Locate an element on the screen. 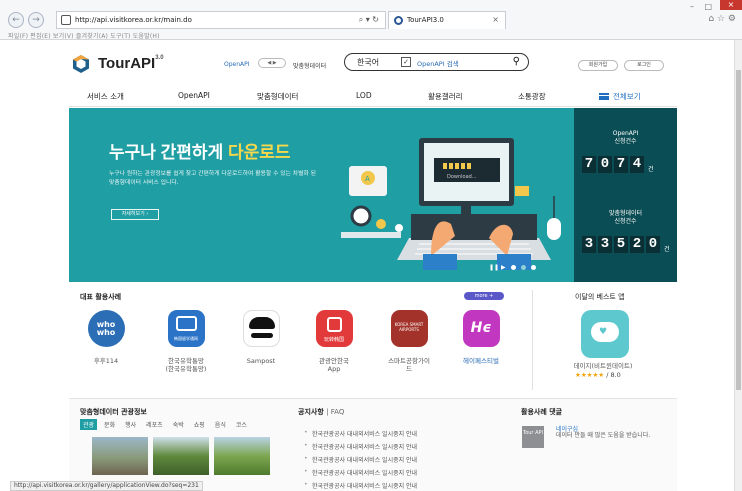 Image resolution: width=742 pixels, height=491 pixels. scroll-thumb is located at coordinates (738, 230).